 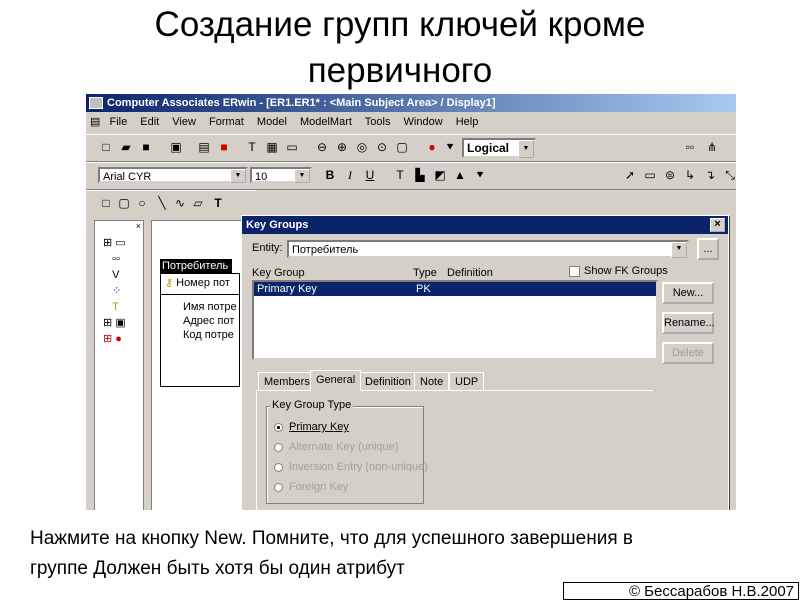 What do you see at coordinates (292, 147) in the screenshot?
I see `note-icon: ▭` at bounding box center [292, 147].